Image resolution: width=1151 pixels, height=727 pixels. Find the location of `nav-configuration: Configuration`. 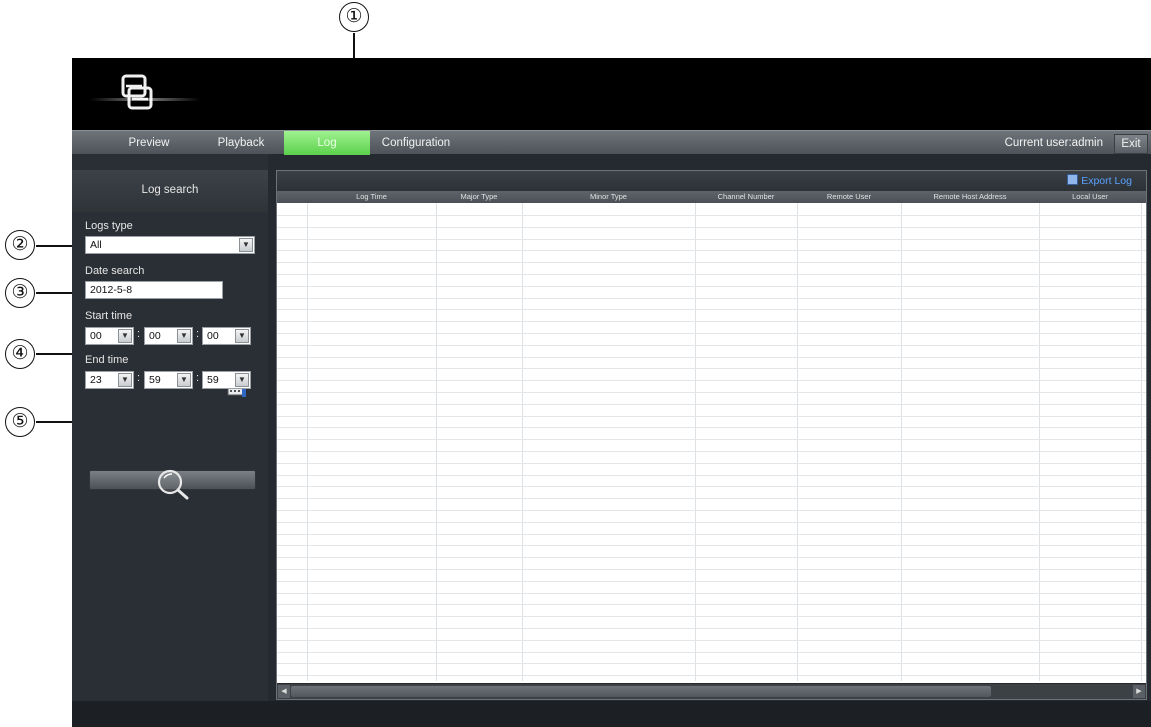

nav-configuration: Configuration is located at coordinates (416, 143).